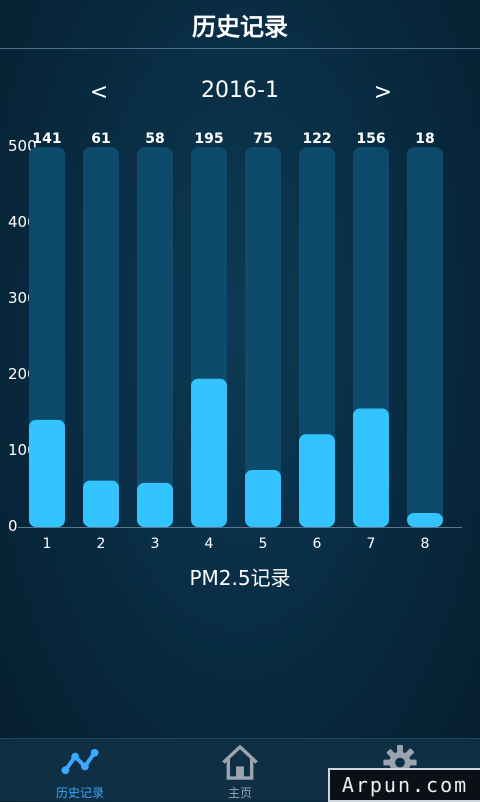  Describe the element at coordinates (46, 139) in the screenshot. I see `bar-value-label: 141` at that location.